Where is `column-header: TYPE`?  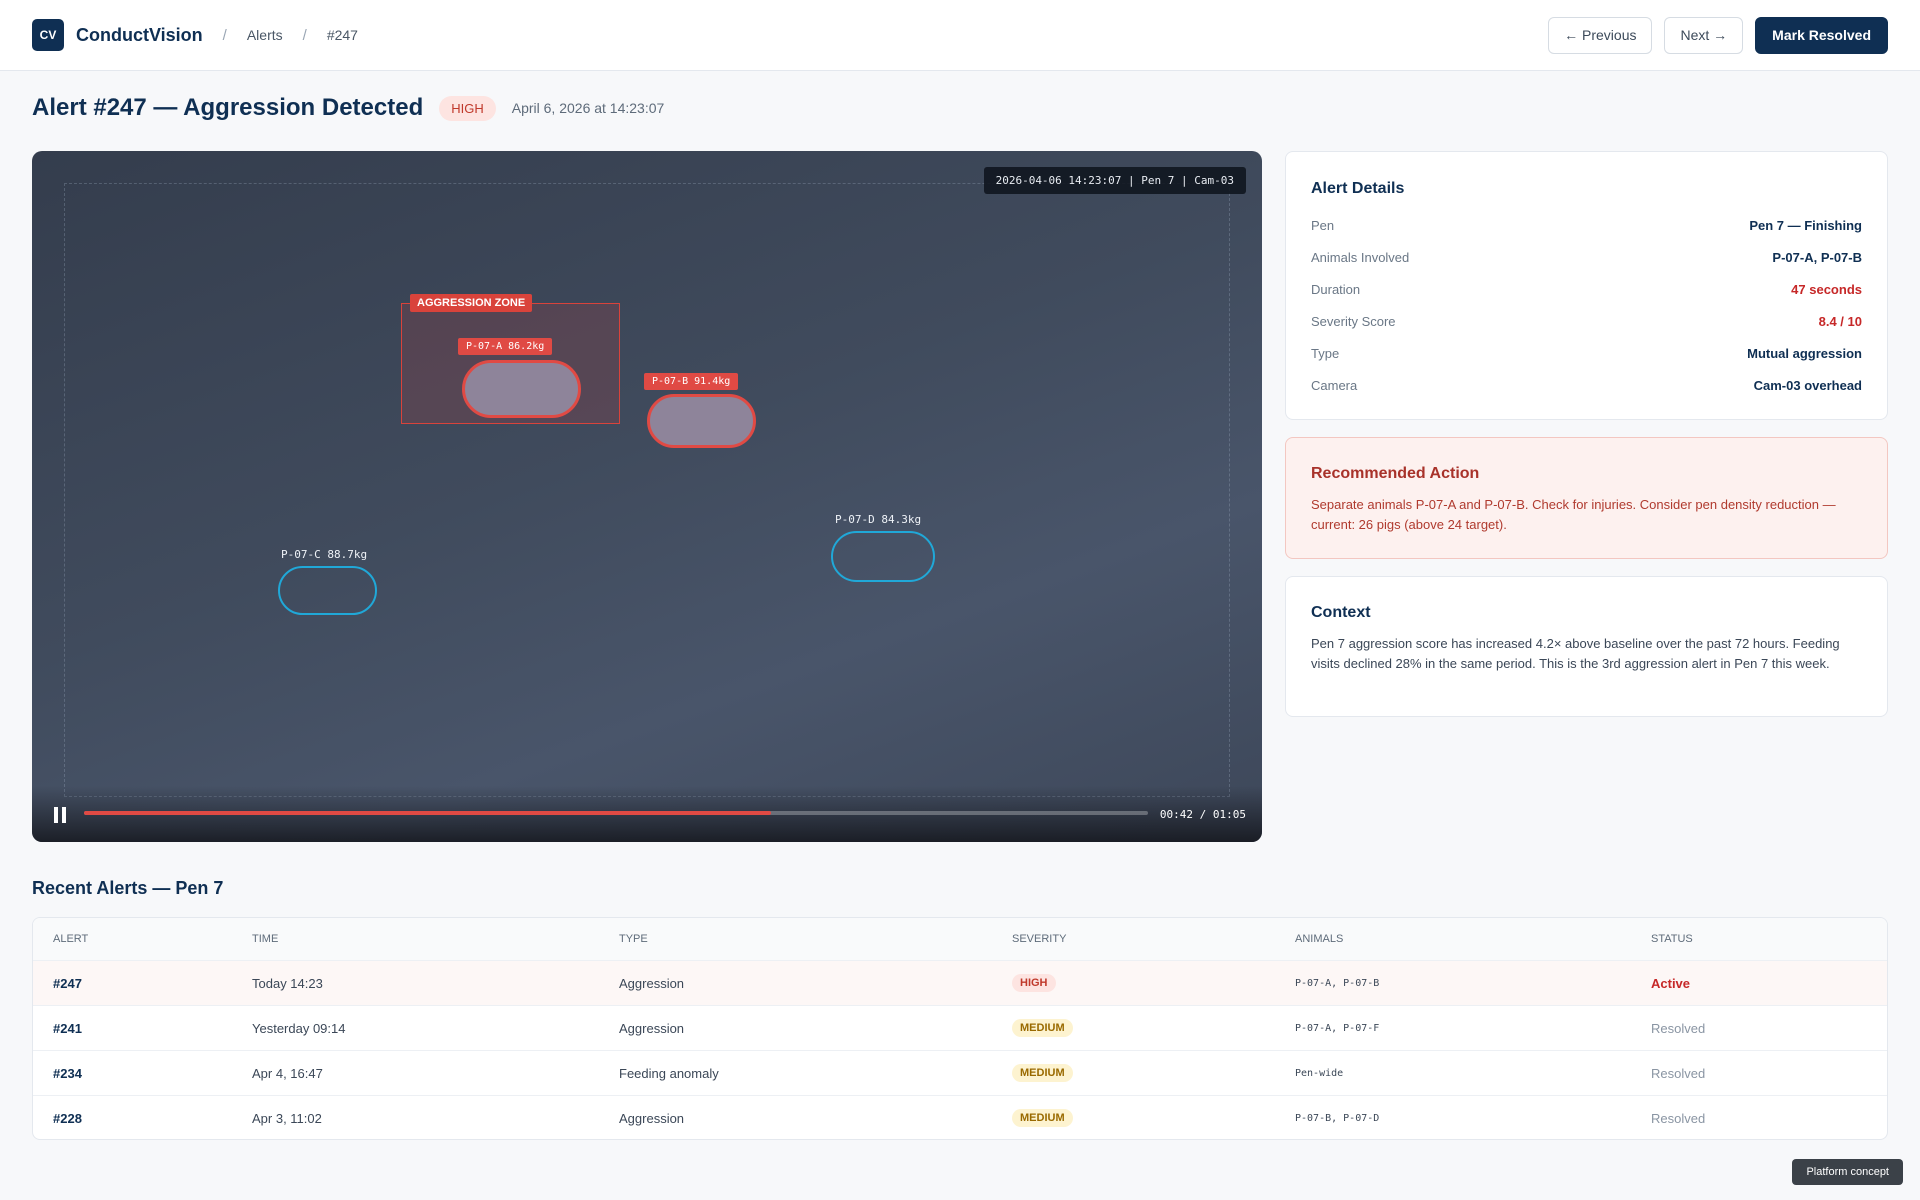
column-header: TYPE is located at coordinates (633, 939).